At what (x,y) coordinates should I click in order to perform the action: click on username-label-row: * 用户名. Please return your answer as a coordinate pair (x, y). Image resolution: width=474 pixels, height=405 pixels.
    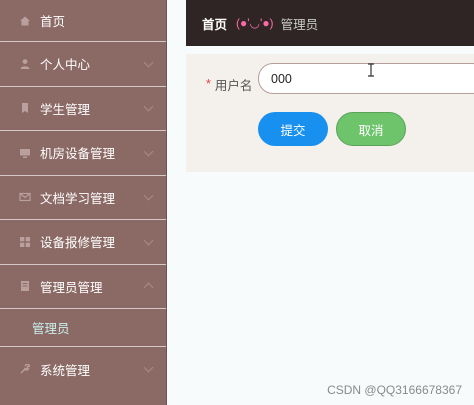
    Looking at the image, I should click on (229, 84).